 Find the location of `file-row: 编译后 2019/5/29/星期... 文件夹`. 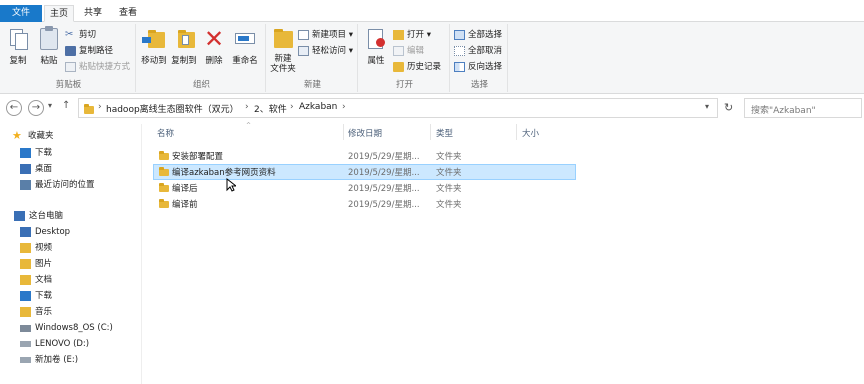

file-row: 编译后 2019/5/29/星期... 文件夹 is located at coordinates (364, 188).